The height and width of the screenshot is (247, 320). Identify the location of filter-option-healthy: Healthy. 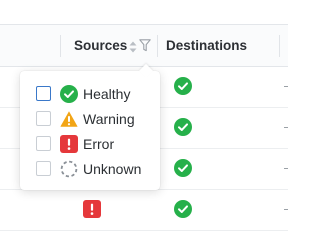
(90, 94).